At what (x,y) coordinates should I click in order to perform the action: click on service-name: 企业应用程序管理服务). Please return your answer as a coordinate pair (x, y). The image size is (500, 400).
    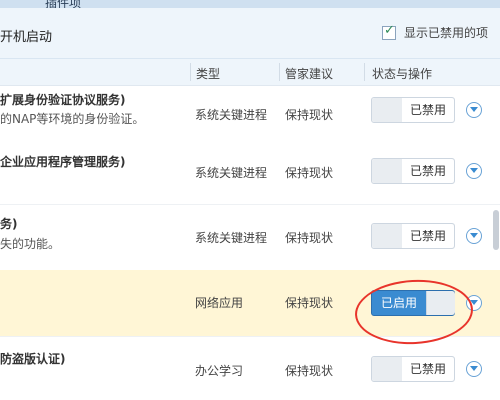
    Looking at the image, I should click on (63, 162).